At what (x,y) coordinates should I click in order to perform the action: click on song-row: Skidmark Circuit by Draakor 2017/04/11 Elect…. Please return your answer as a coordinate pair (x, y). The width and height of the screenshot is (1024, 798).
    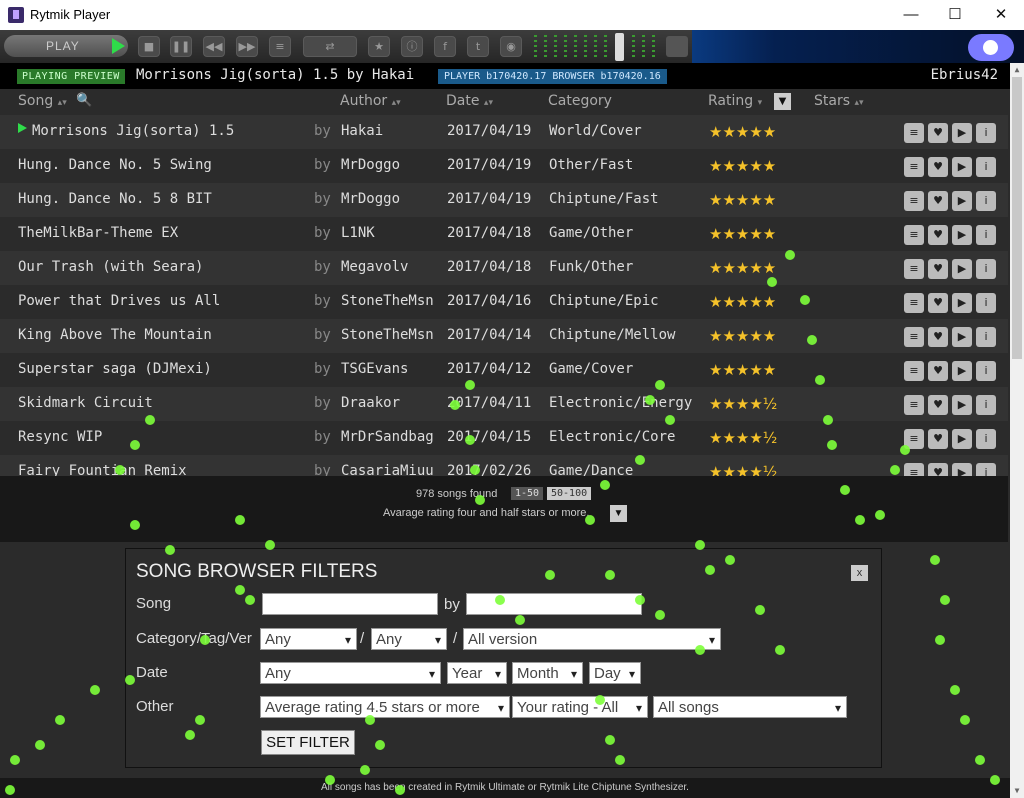
    Looking at the image, I should click on (504, 404).